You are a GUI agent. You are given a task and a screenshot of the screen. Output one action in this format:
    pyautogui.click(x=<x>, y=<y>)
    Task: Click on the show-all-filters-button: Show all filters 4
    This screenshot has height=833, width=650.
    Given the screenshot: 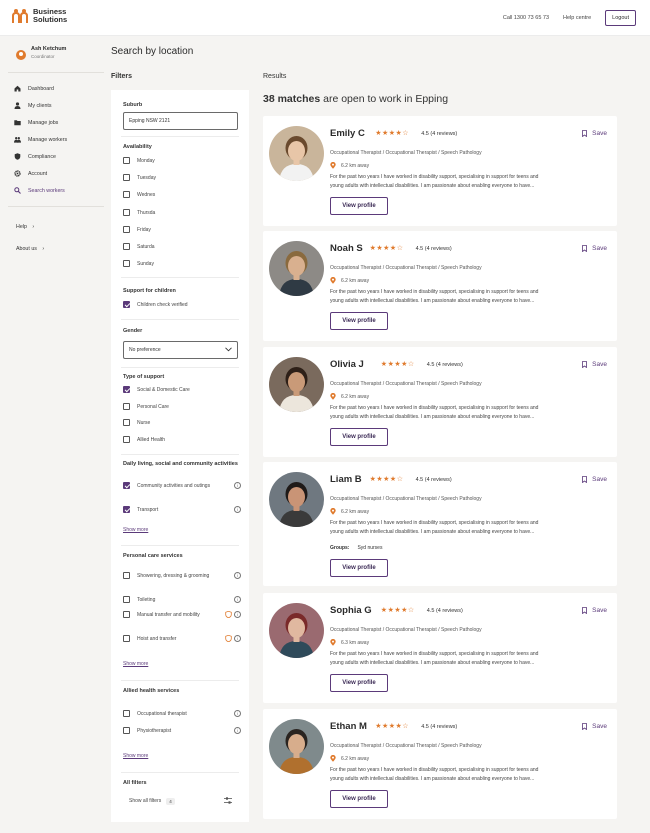 What is the action you would take?
    pyautogui.click(x=180, y=801)
    